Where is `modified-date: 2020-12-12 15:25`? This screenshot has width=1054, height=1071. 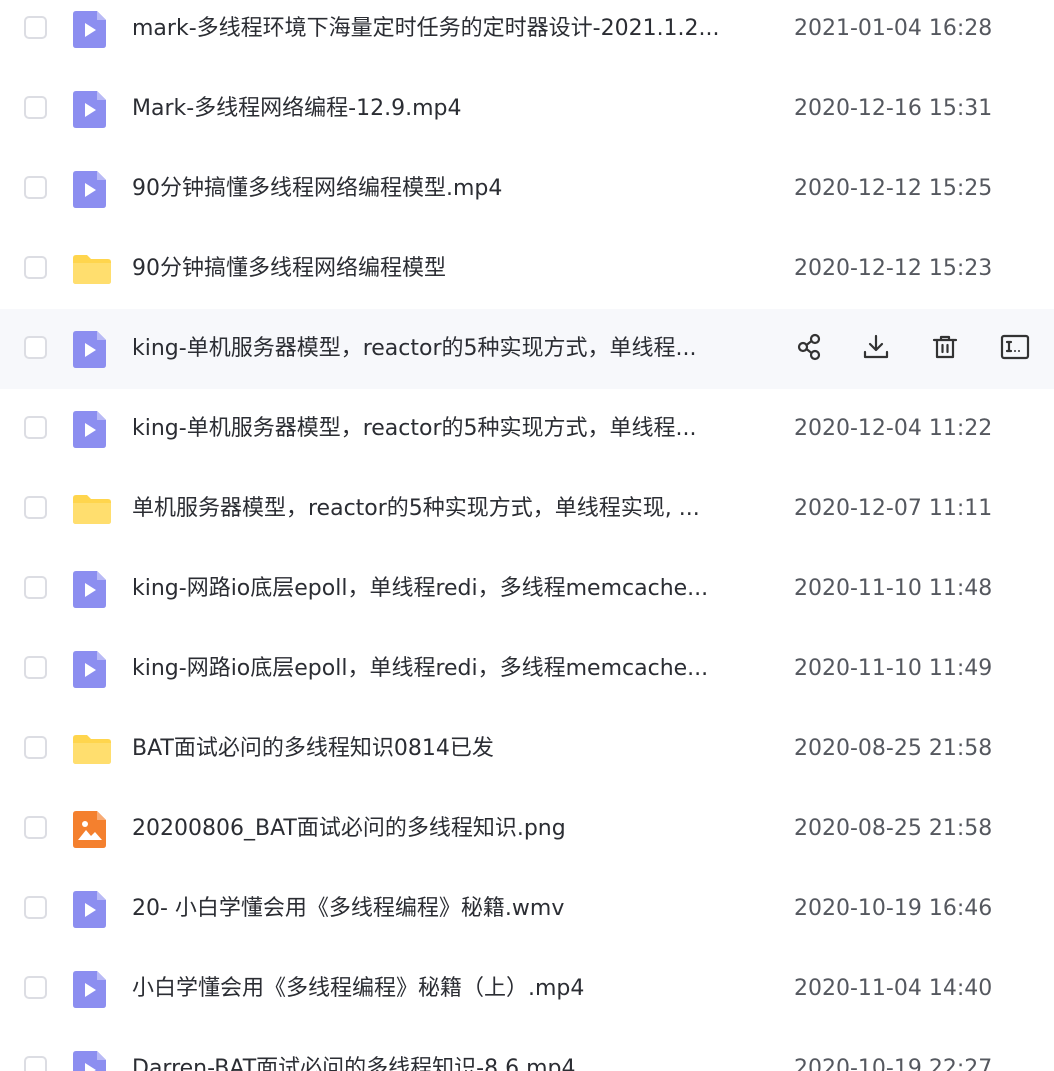 modified-date: 2020-12-12 15:25 is located at coordinates (893, 188).